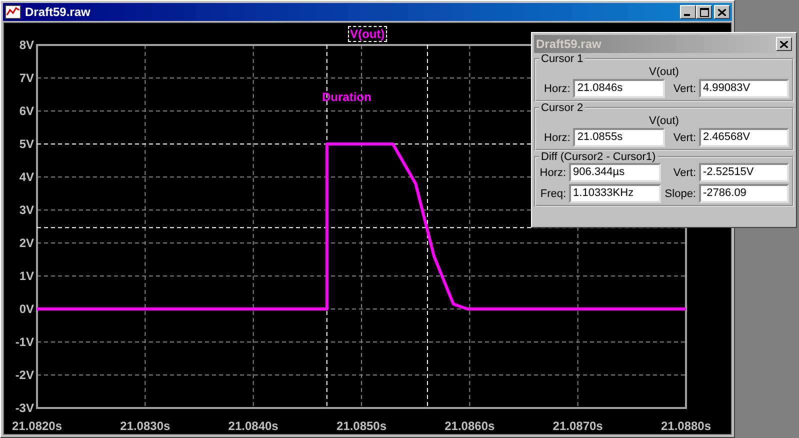  Describe the element at coordinates (145, 426) in the screenshot. I see `x-tick-label: 21.0830s` at that location.